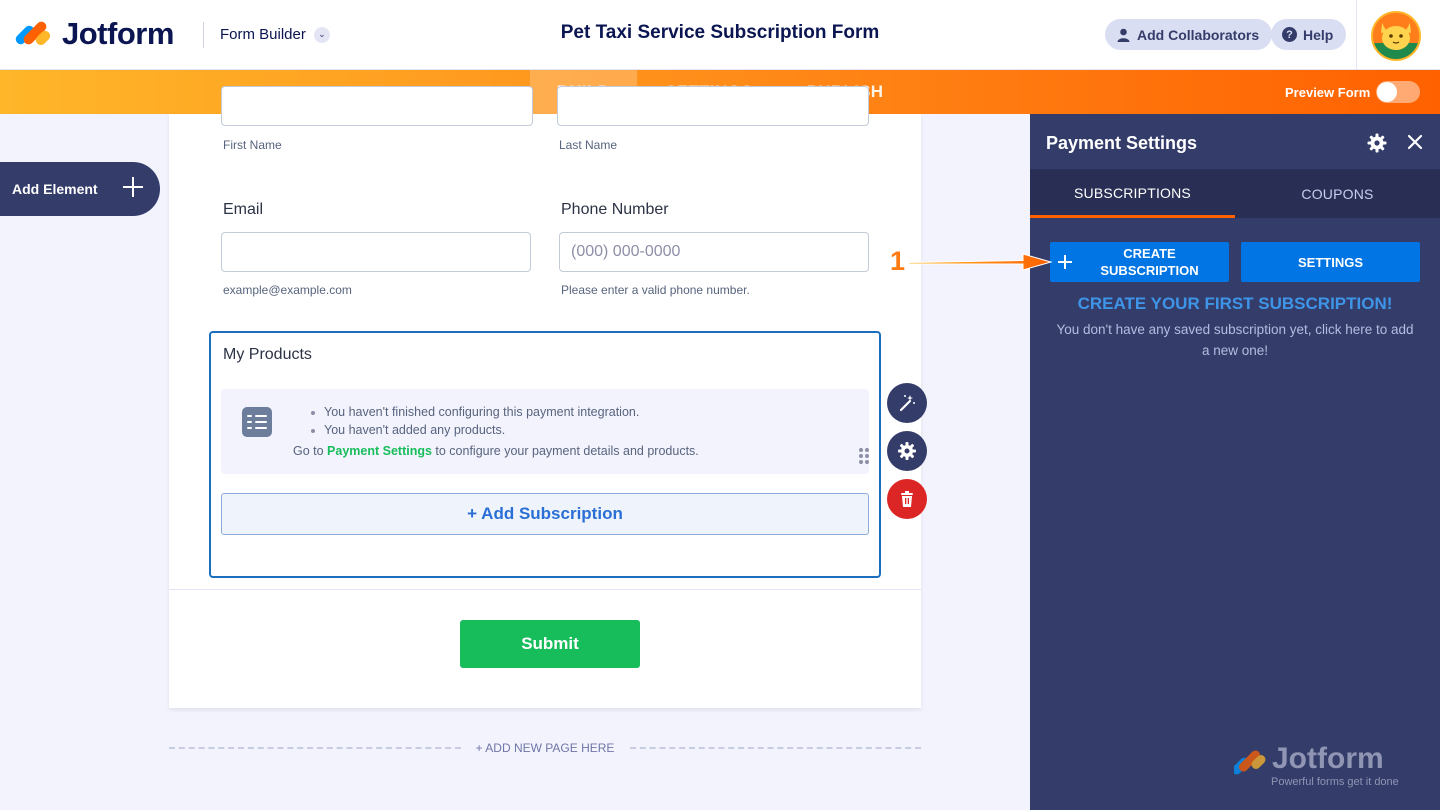  Describe the element at coordinates (377, 106) in the screenshot. I see `first-name-input` at that location.